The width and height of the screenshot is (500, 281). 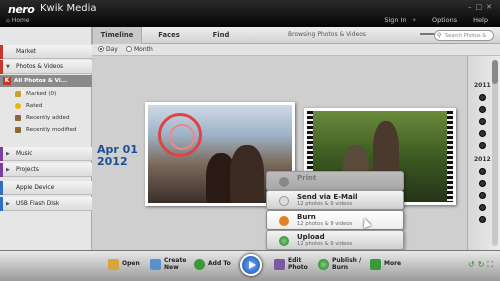 I want to click on arrow-up-icon, so click(x=375, y=264).